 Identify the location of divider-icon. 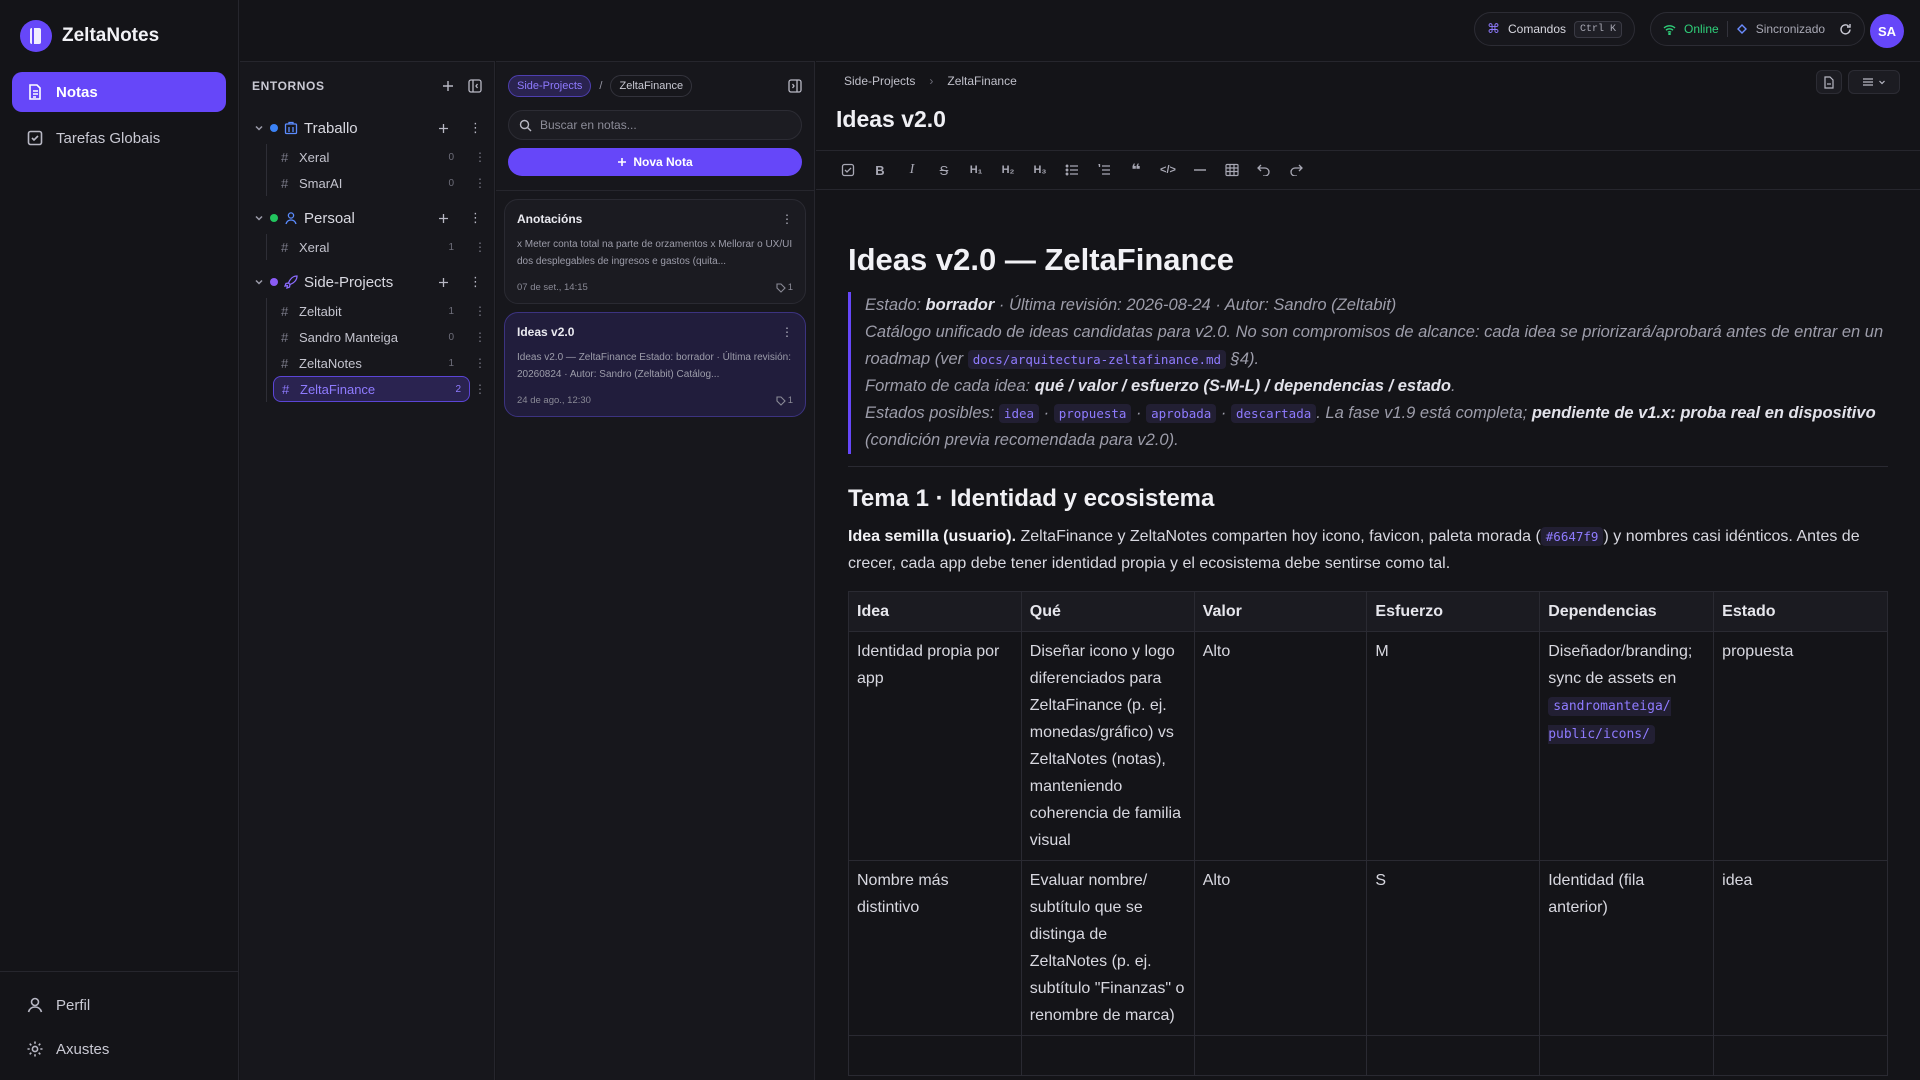
(1200, 170).